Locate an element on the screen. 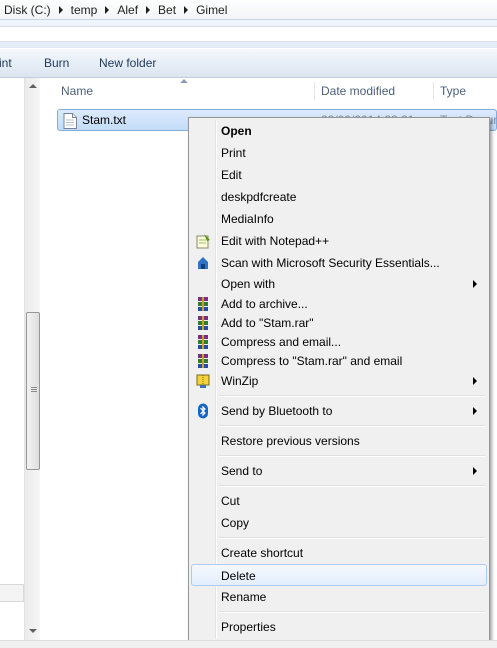  menu-item-label: Edit is located at coordinates (231, 175).